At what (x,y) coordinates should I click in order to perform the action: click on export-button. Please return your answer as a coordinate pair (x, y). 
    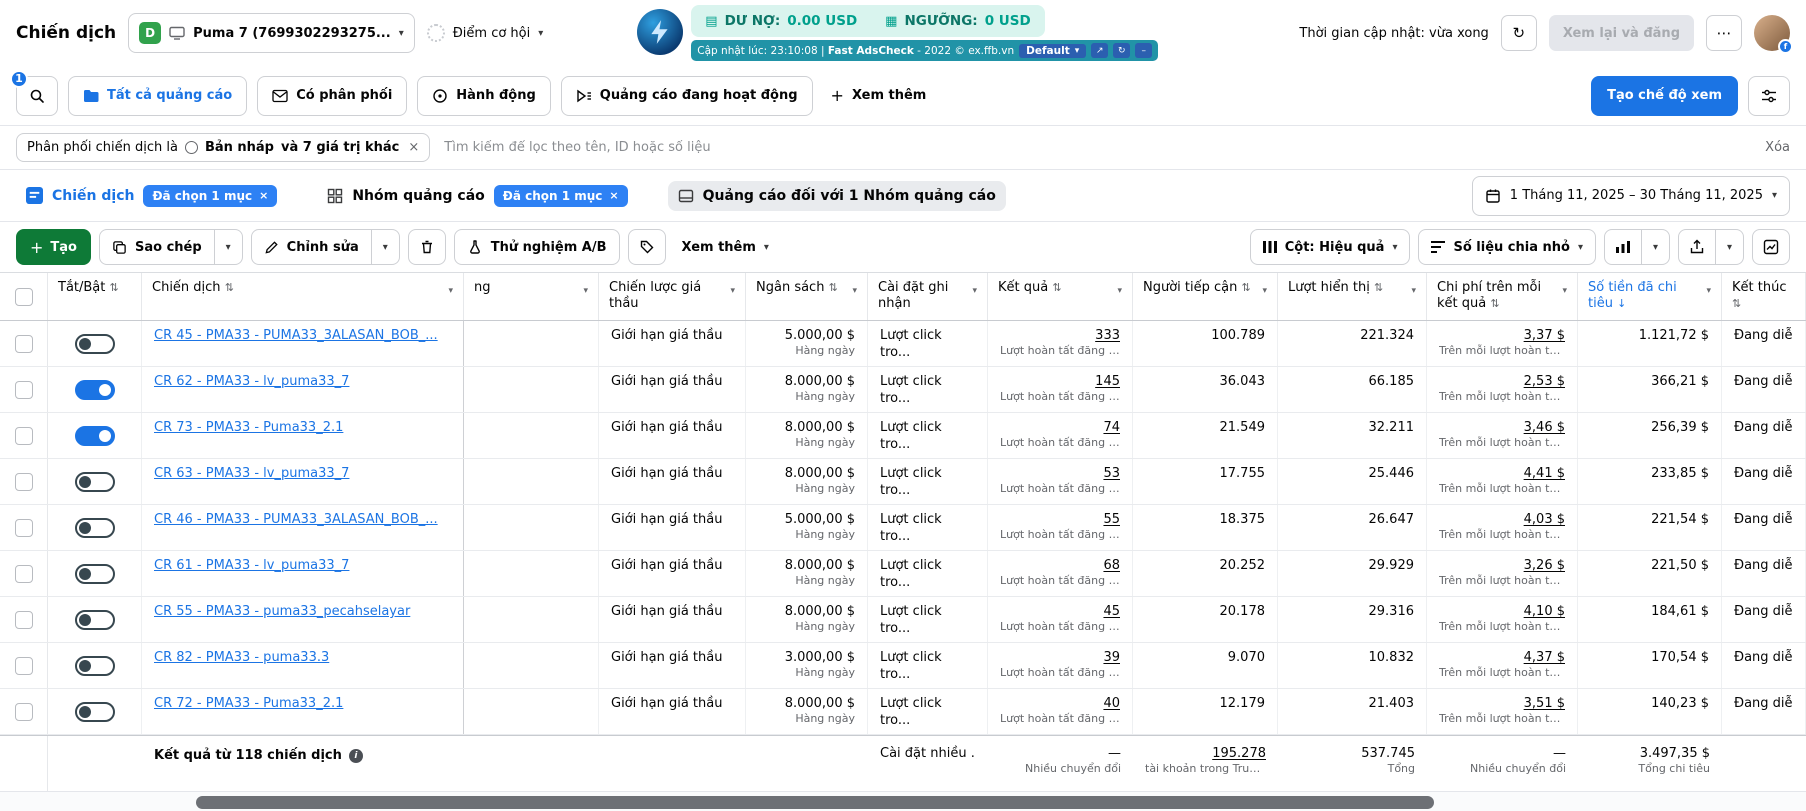
    Looking at the image, I should click on (1697, 247).